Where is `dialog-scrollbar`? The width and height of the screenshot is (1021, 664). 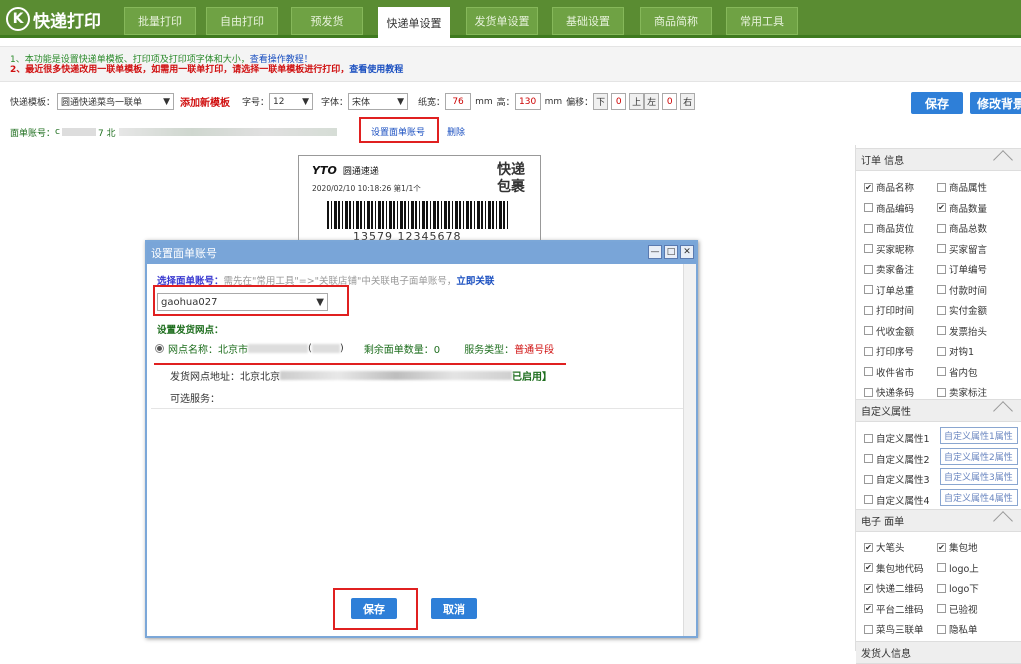
dialog-scrollbar is located at coordinates (689, 450).